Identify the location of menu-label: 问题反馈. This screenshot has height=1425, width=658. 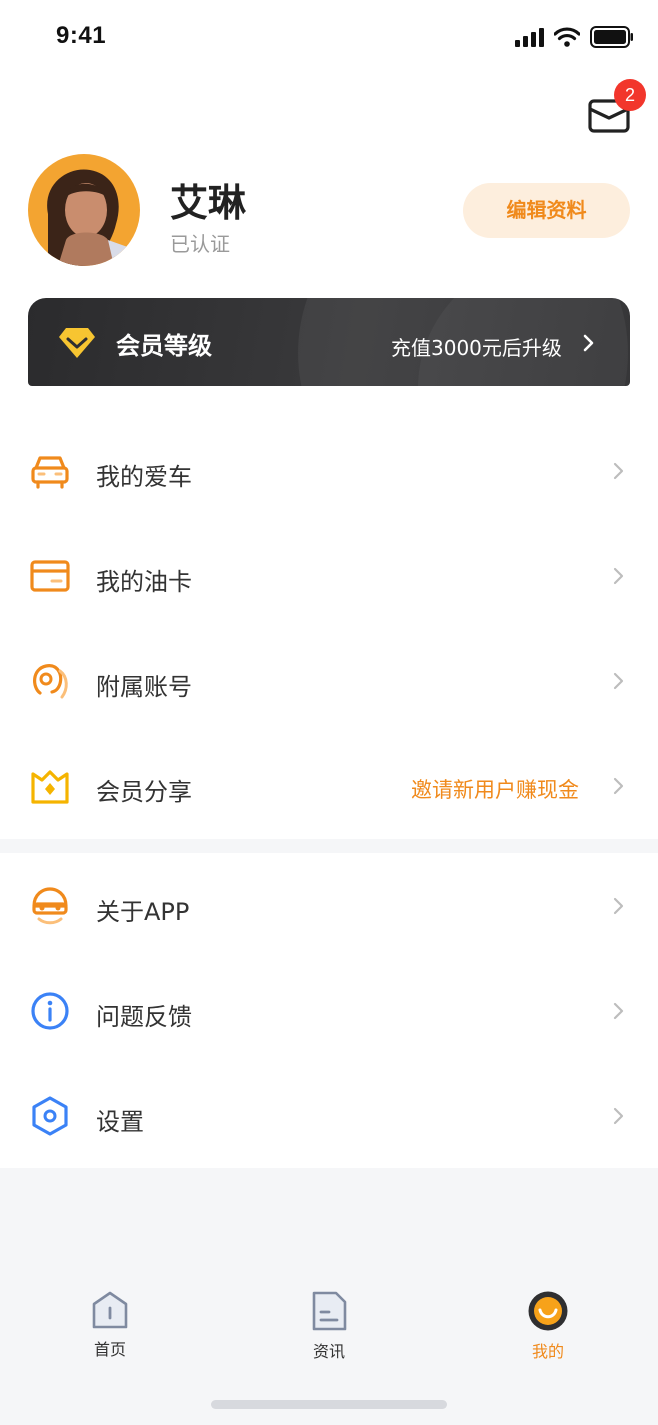
(144, 1017).